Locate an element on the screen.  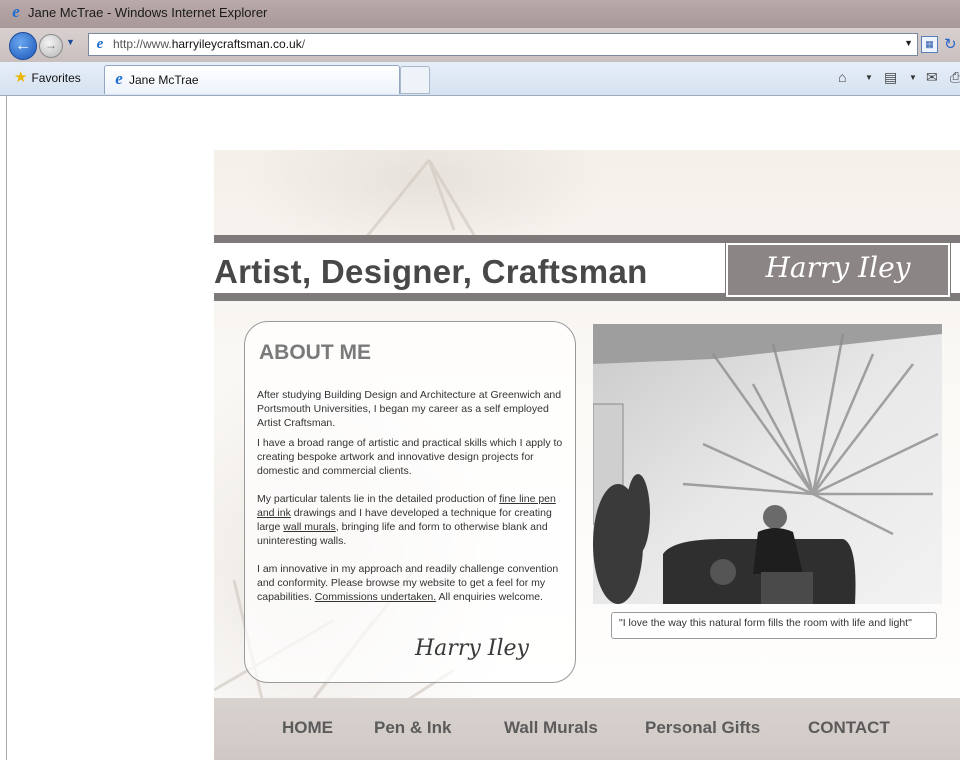
nav-pen-and-ink: Pen & Ink is located at coordinates (412, 728).